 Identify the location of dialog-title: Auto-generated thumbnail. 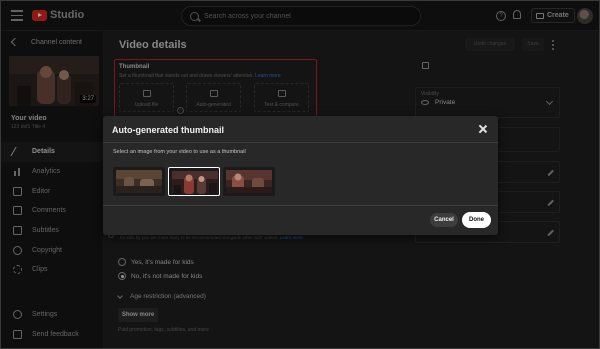
(168, 130).